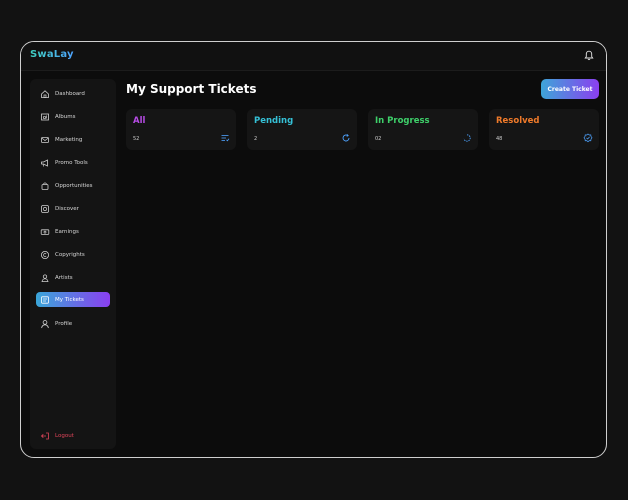 The height and width of the screenshot is (500, 628). I want to click on ticket-card-resolved: Resolved 48, so click(544, 129).